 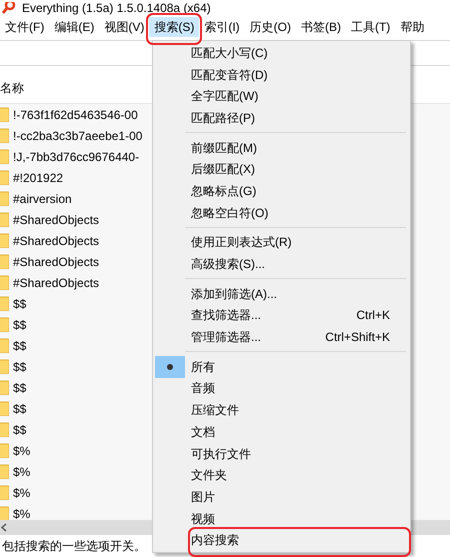 What do you see at coordinates (299, 75) in the screenshot?
I see `menu-option-label: 匹配变音符(D)` at bounding box center [299, 75].